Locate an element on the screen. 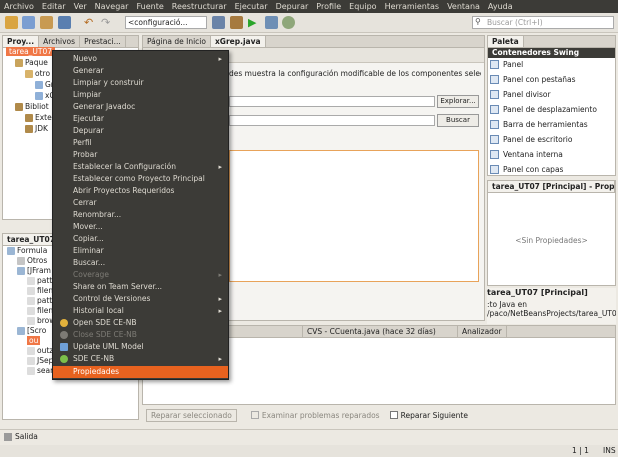  menu-item-proyectos-requeridos: Abrir Proyectos Requeridos is located at coordinates (140, 191).